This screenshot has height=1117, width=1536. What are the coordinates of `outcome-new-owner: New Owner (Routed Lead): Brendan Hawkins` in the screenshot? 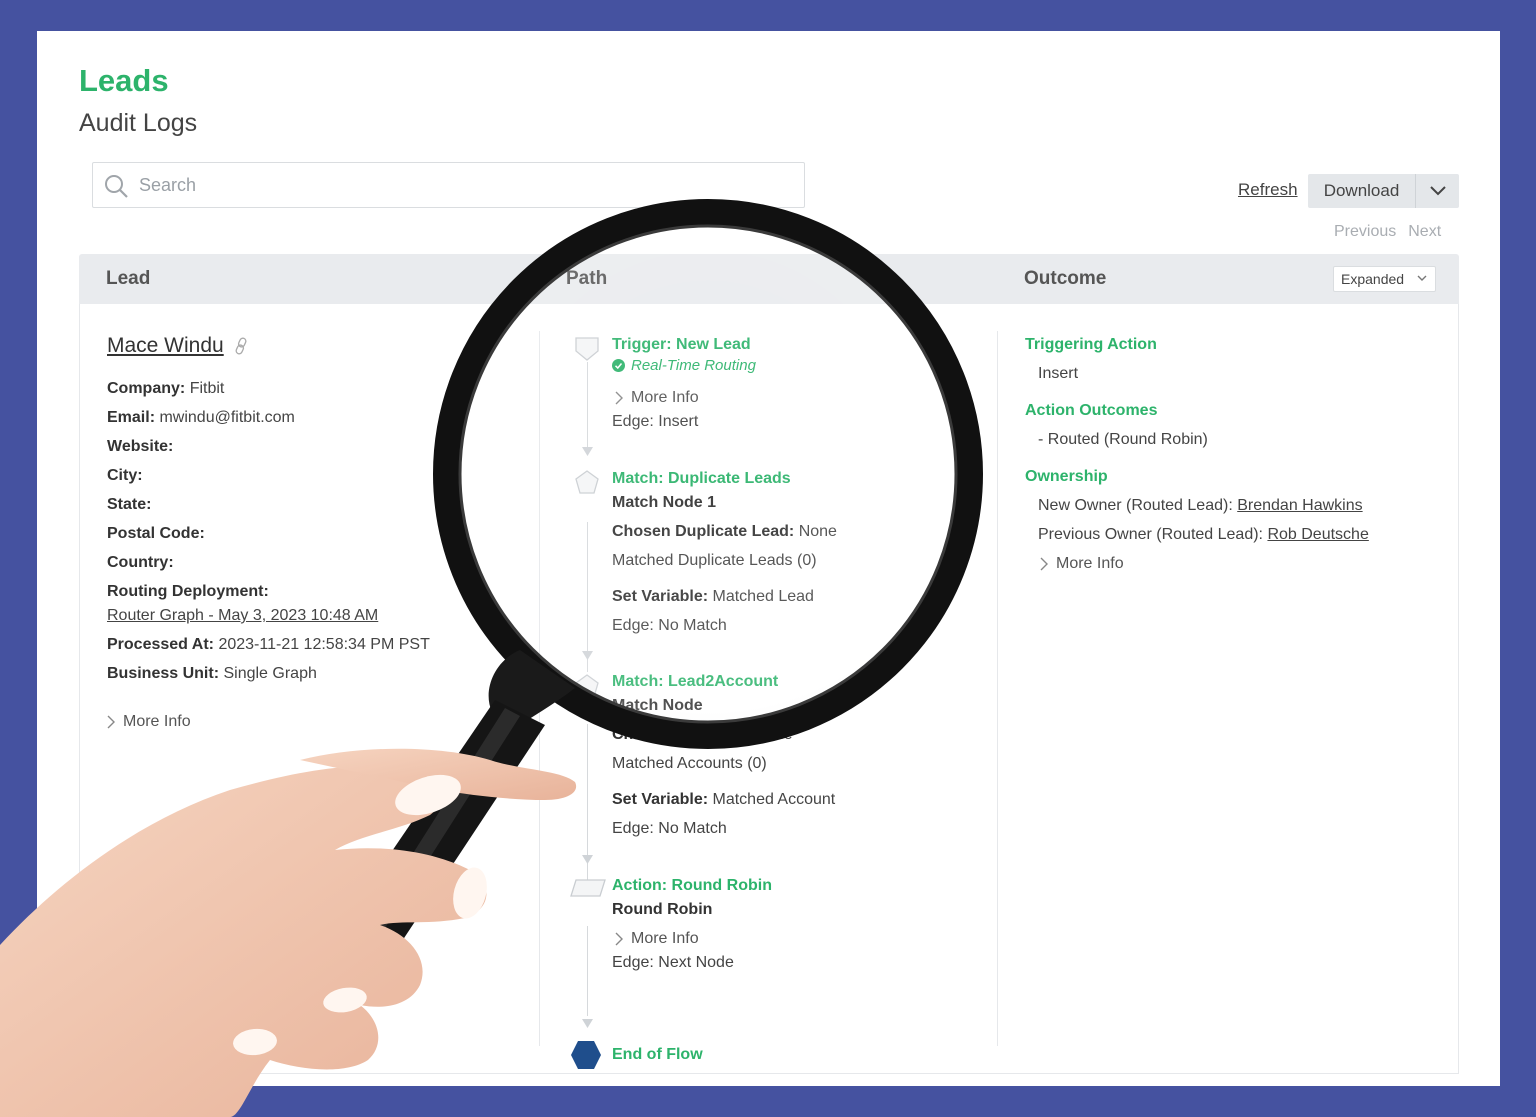 It's located at (1200, 505).